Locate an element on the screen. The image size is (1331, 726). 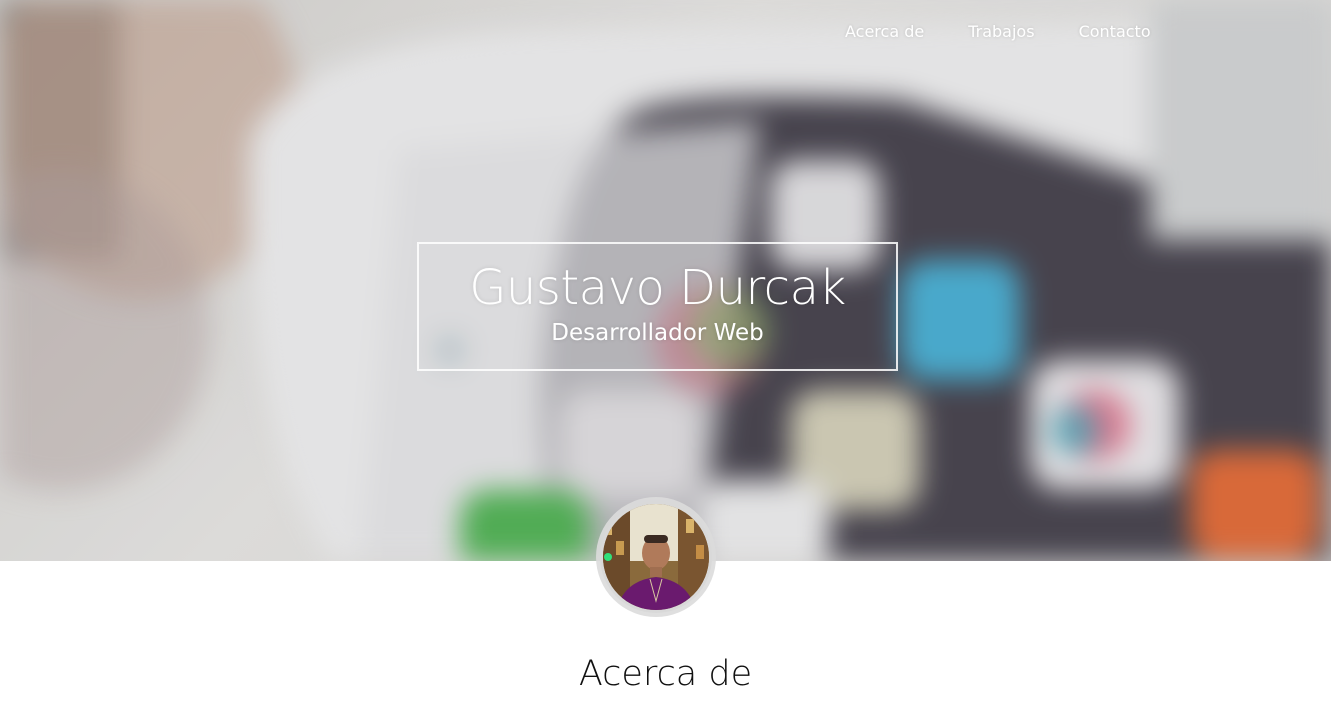
nav-link-contacto: Contacto is located at coordinates (1115, 32).